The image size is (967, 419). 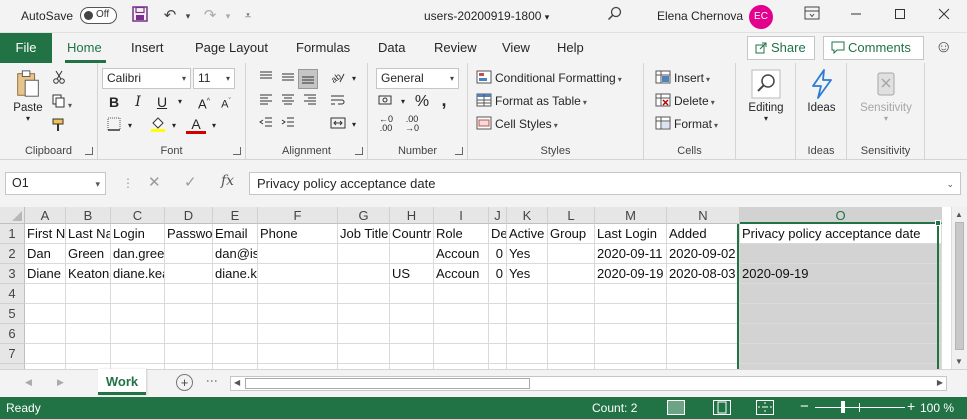 I want to click on fill-handle, so click(x=938, y=223).